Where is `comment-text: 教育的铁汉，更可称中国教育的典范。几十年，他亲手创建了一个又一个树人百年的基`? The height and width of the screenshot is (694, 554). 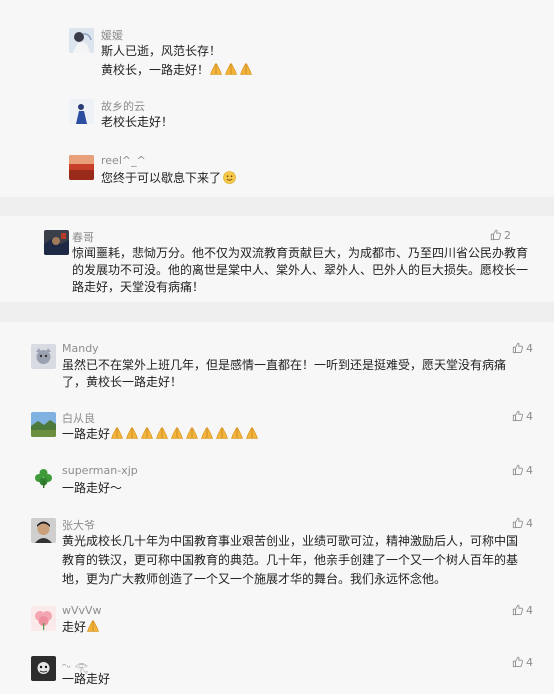
comment-text: 教育的铁汉，更可称中国教育的典范。几十年，他亲手创建了一个又一个树人百年的基 is located at coordinates (290, 560).